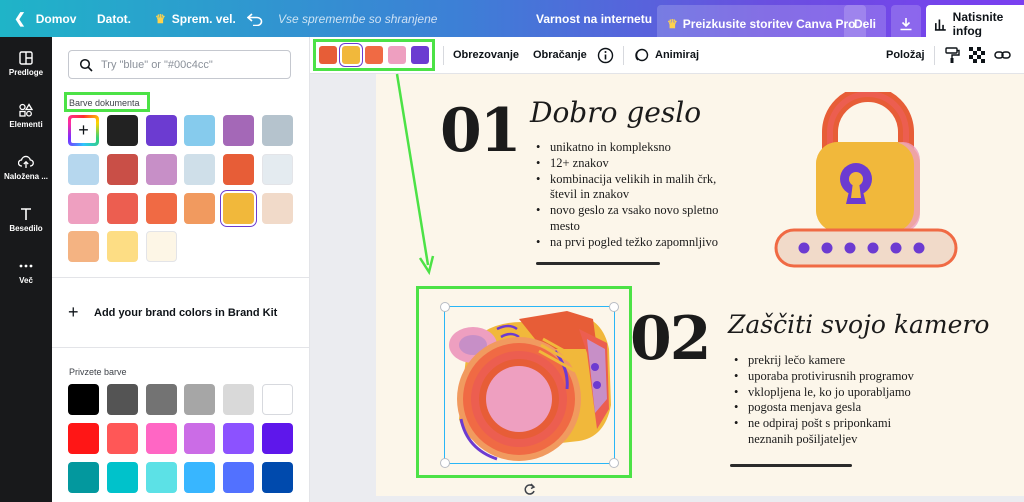  Describe the element at coordinates (940, 24) in the screenshot. I see `bar-chart-icon` at that location.